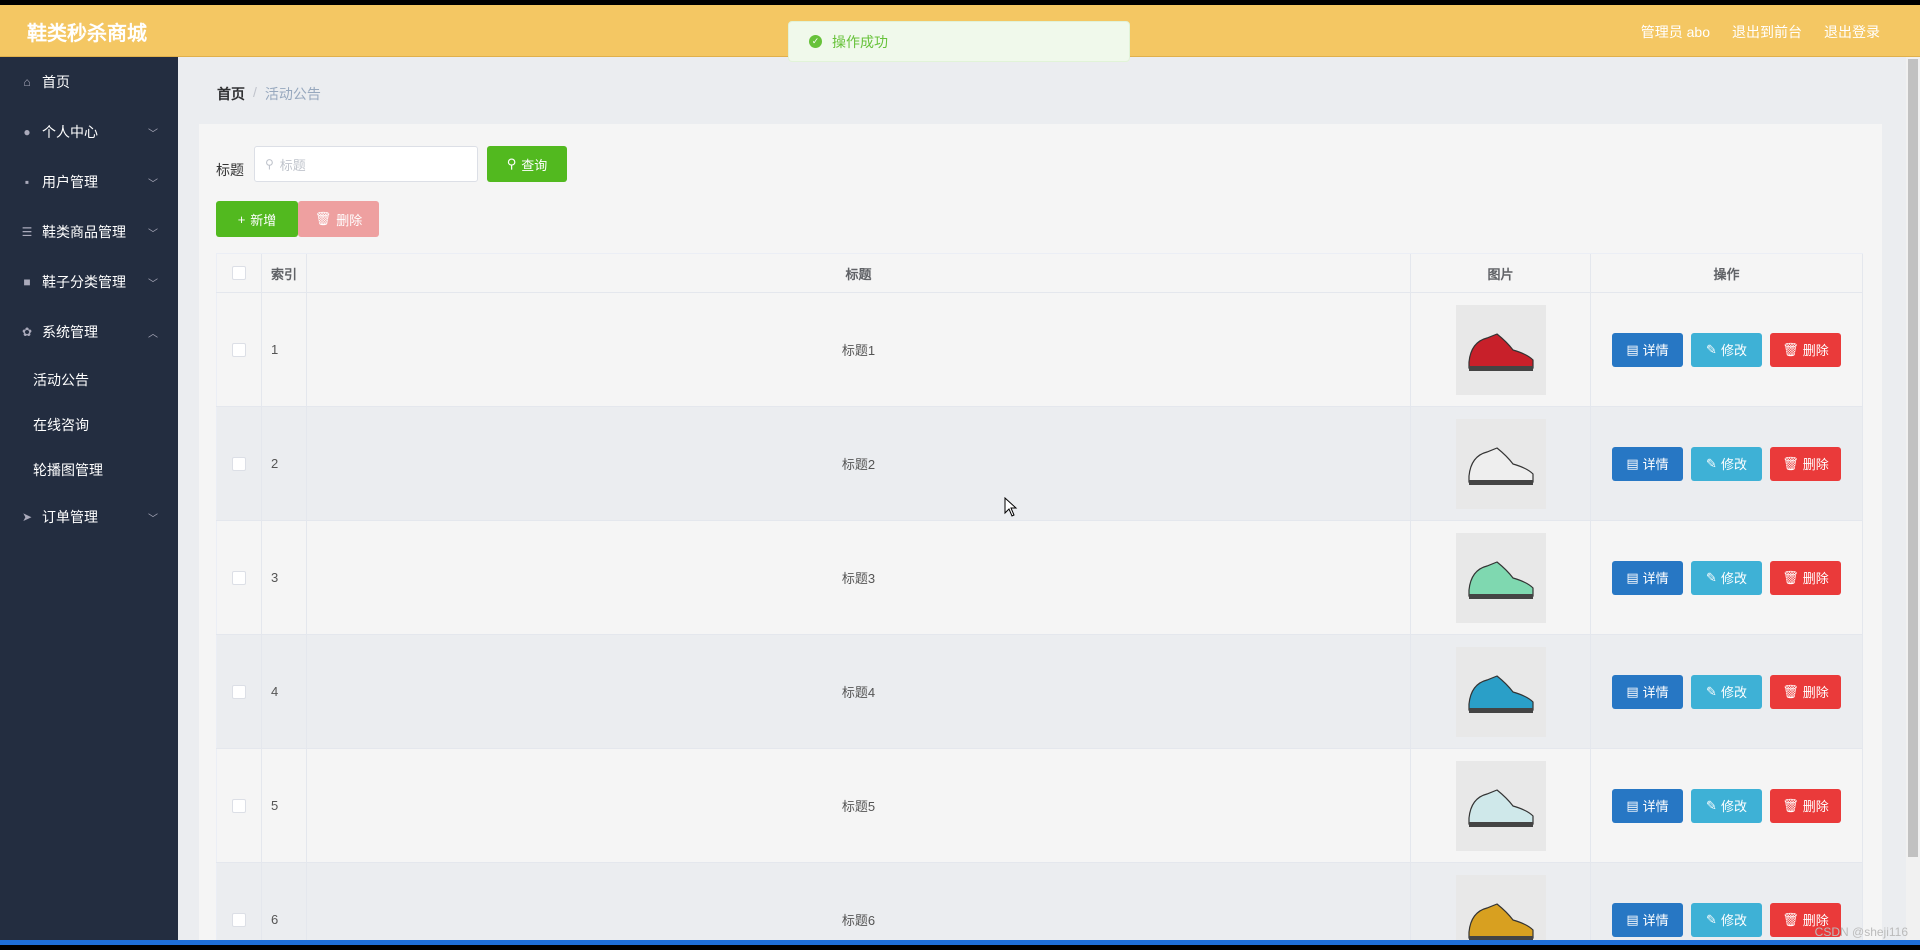 The image size is (1920, 950). I want to click on sidebar-item-shoe-categories: ■ 鞋子分类管理 ﹀, so click(89, 282).